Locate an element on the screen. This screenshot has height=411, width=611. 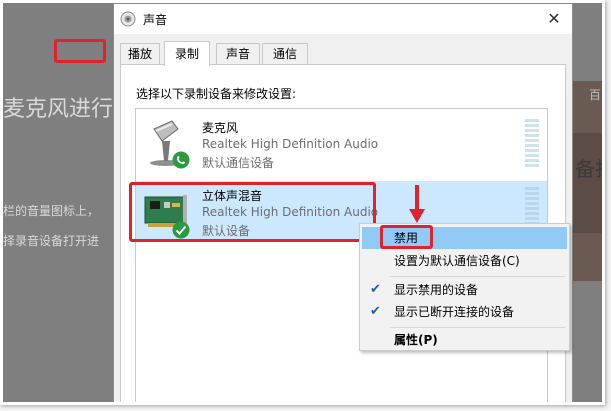
menu-item-set-default-comm: 设置为默认通信设备(C) is located at coordinates (464, 261).